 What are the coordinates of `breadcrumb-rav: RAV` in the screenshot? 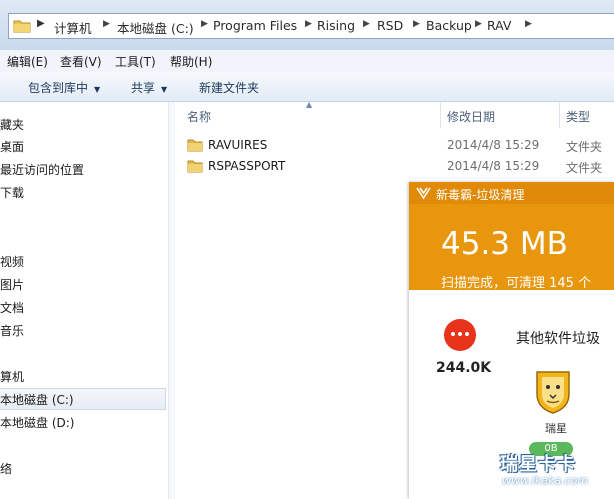 It's located at (499, 25).